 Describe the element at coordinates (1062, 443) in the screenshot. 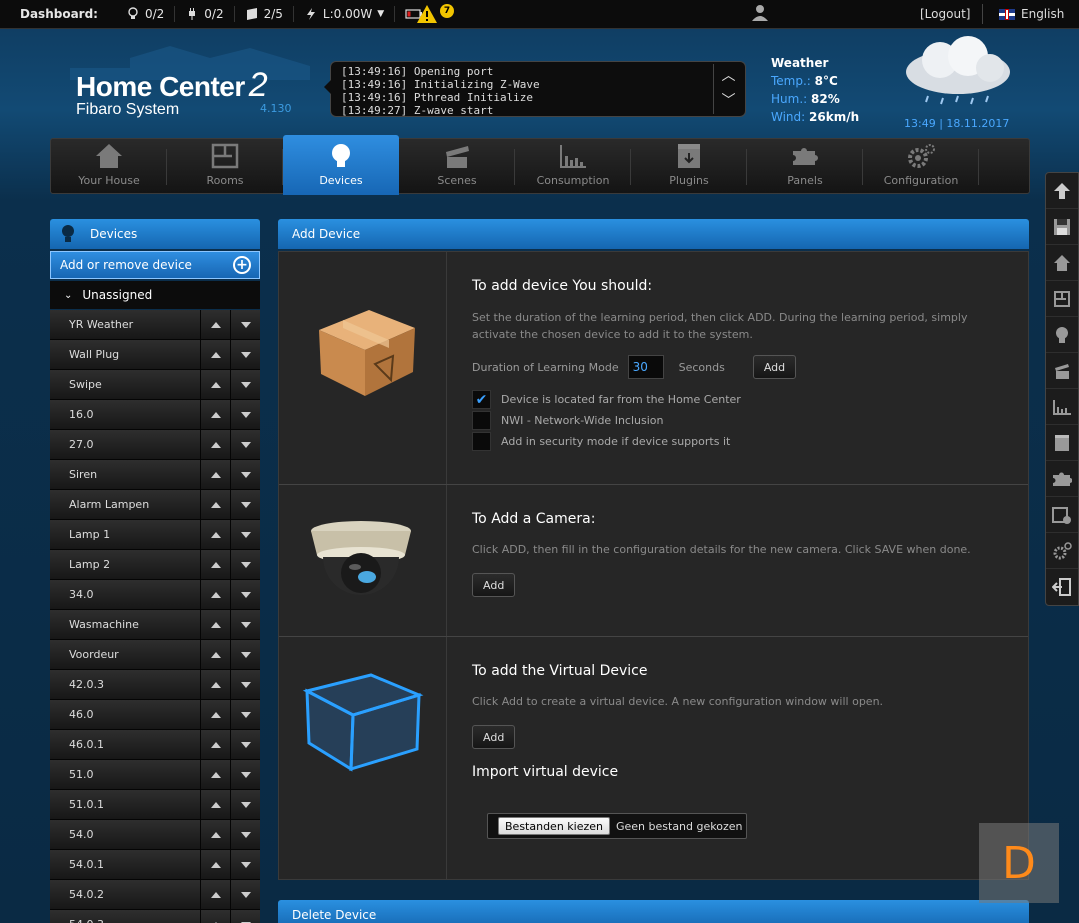

I see `box-icon` at that location.